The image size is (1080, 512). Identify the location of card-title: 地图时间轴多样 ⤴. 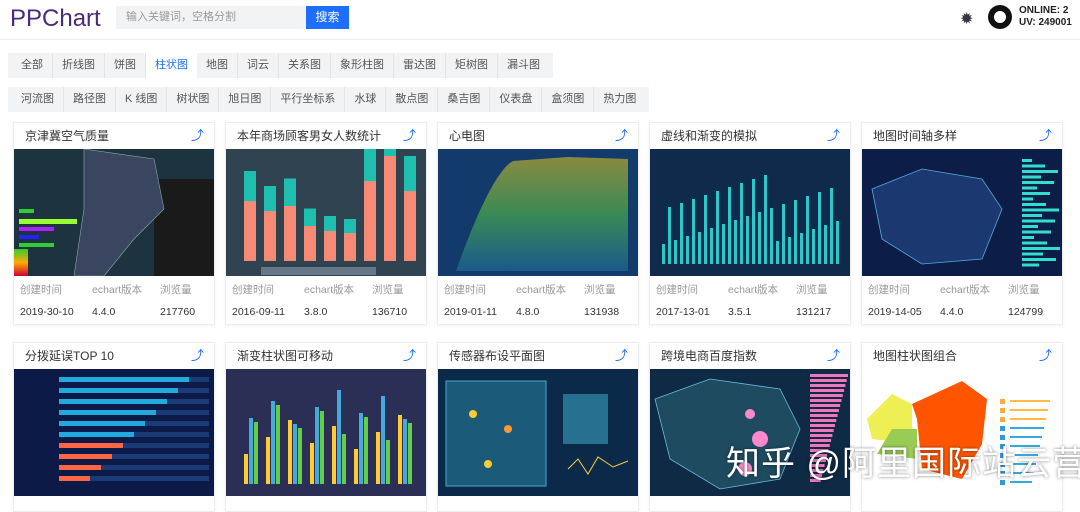
(962, 136).